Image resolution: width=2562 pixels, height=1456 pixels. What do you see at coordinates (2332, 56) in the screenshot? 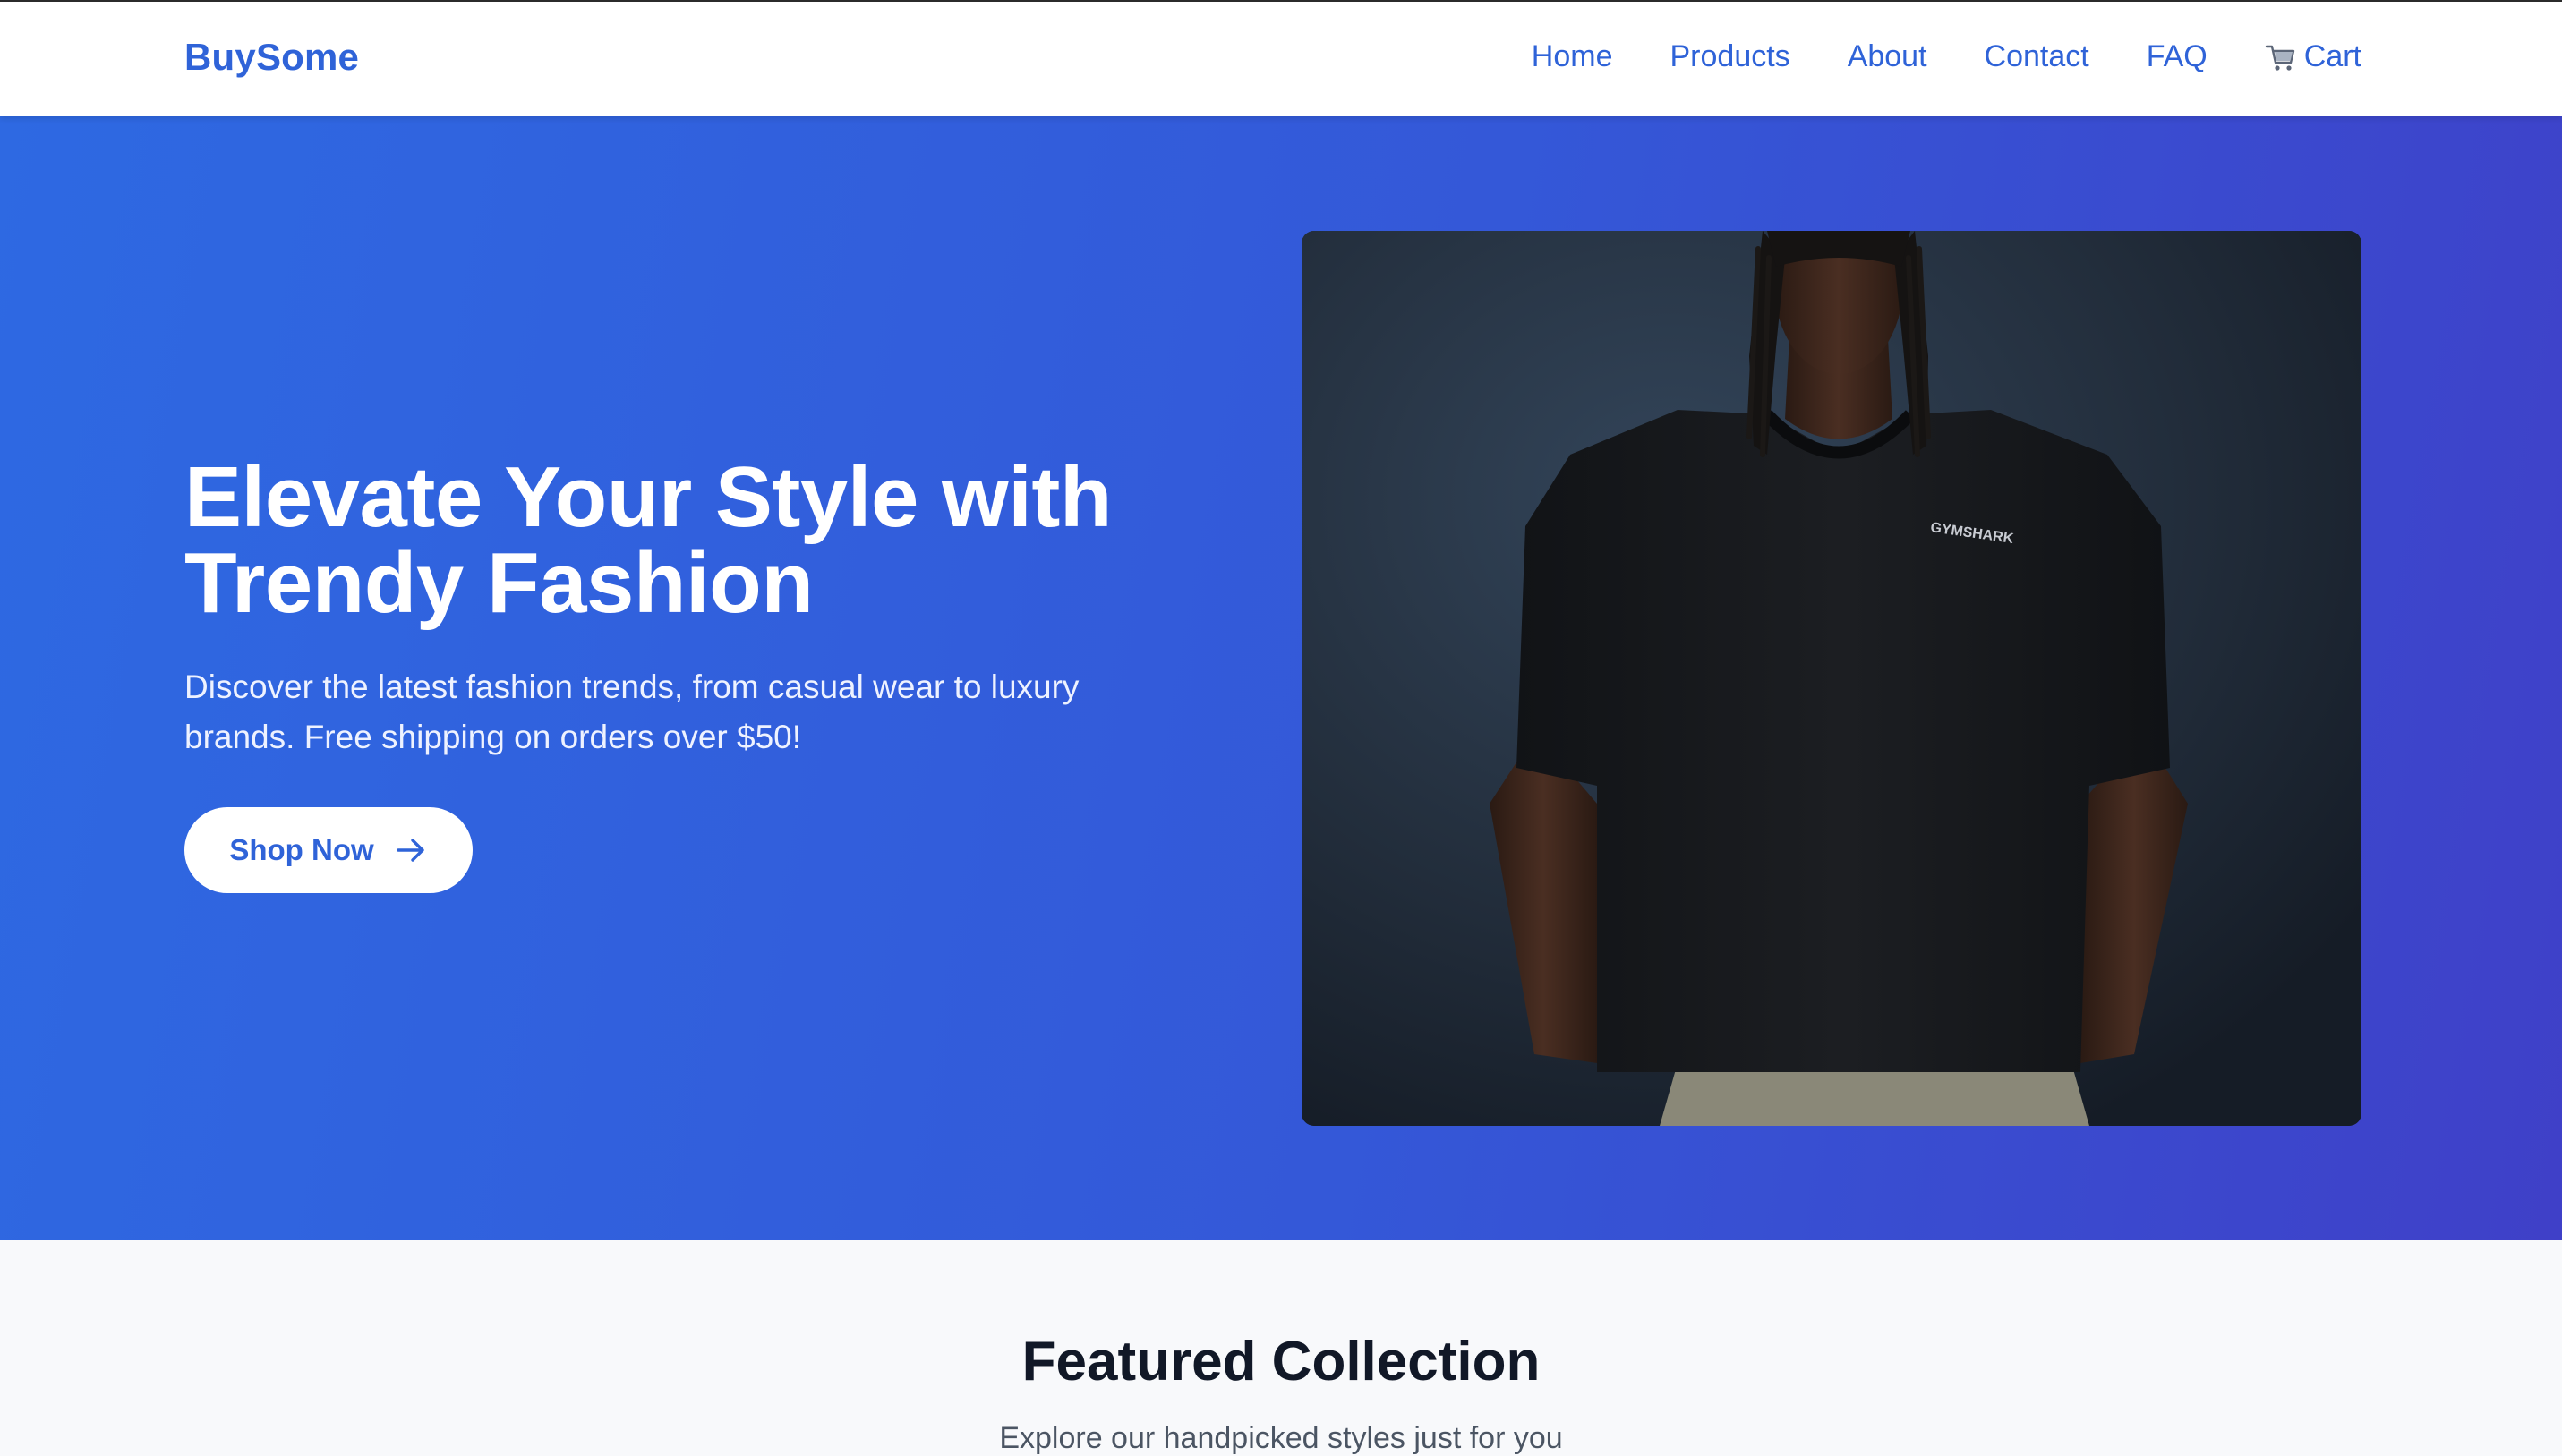
I see `cart-label: Cart` at bounding box center [2332, 56].